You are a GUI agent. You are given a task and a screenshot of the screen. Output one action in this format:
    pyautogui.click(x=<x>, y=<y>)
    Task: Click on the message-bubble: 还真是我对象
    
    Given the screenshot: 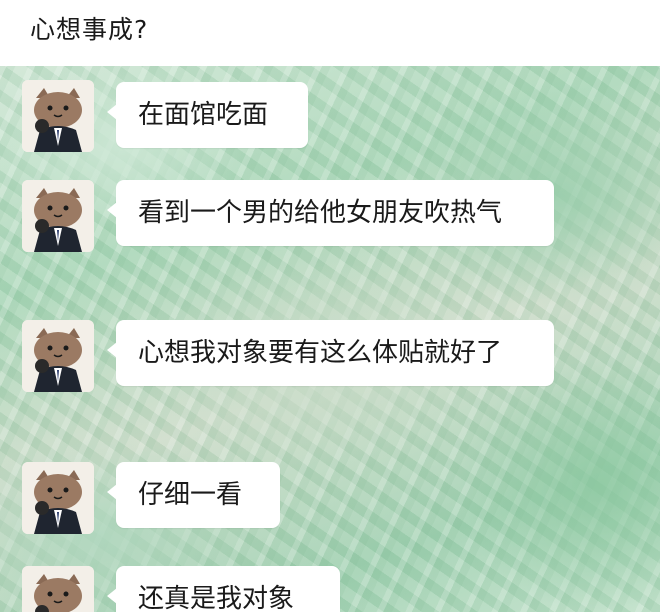 What is the action you would take?
    pyautogui.click(x=223, y=589)
    